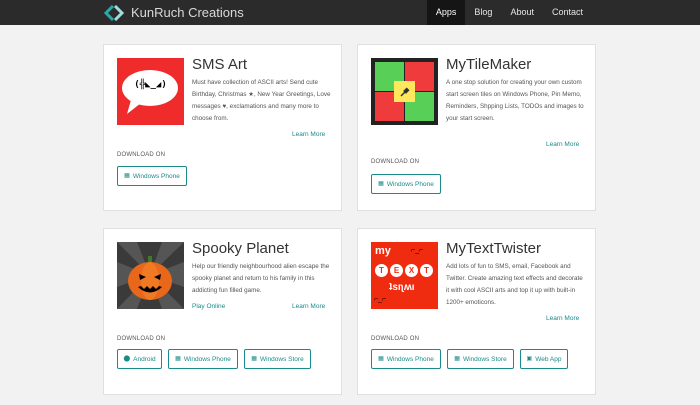 The image size is (700, 405). Describe the element at coordinates (529, 359) in the screenshot. I see `web-app-icon: ▣` at that location.